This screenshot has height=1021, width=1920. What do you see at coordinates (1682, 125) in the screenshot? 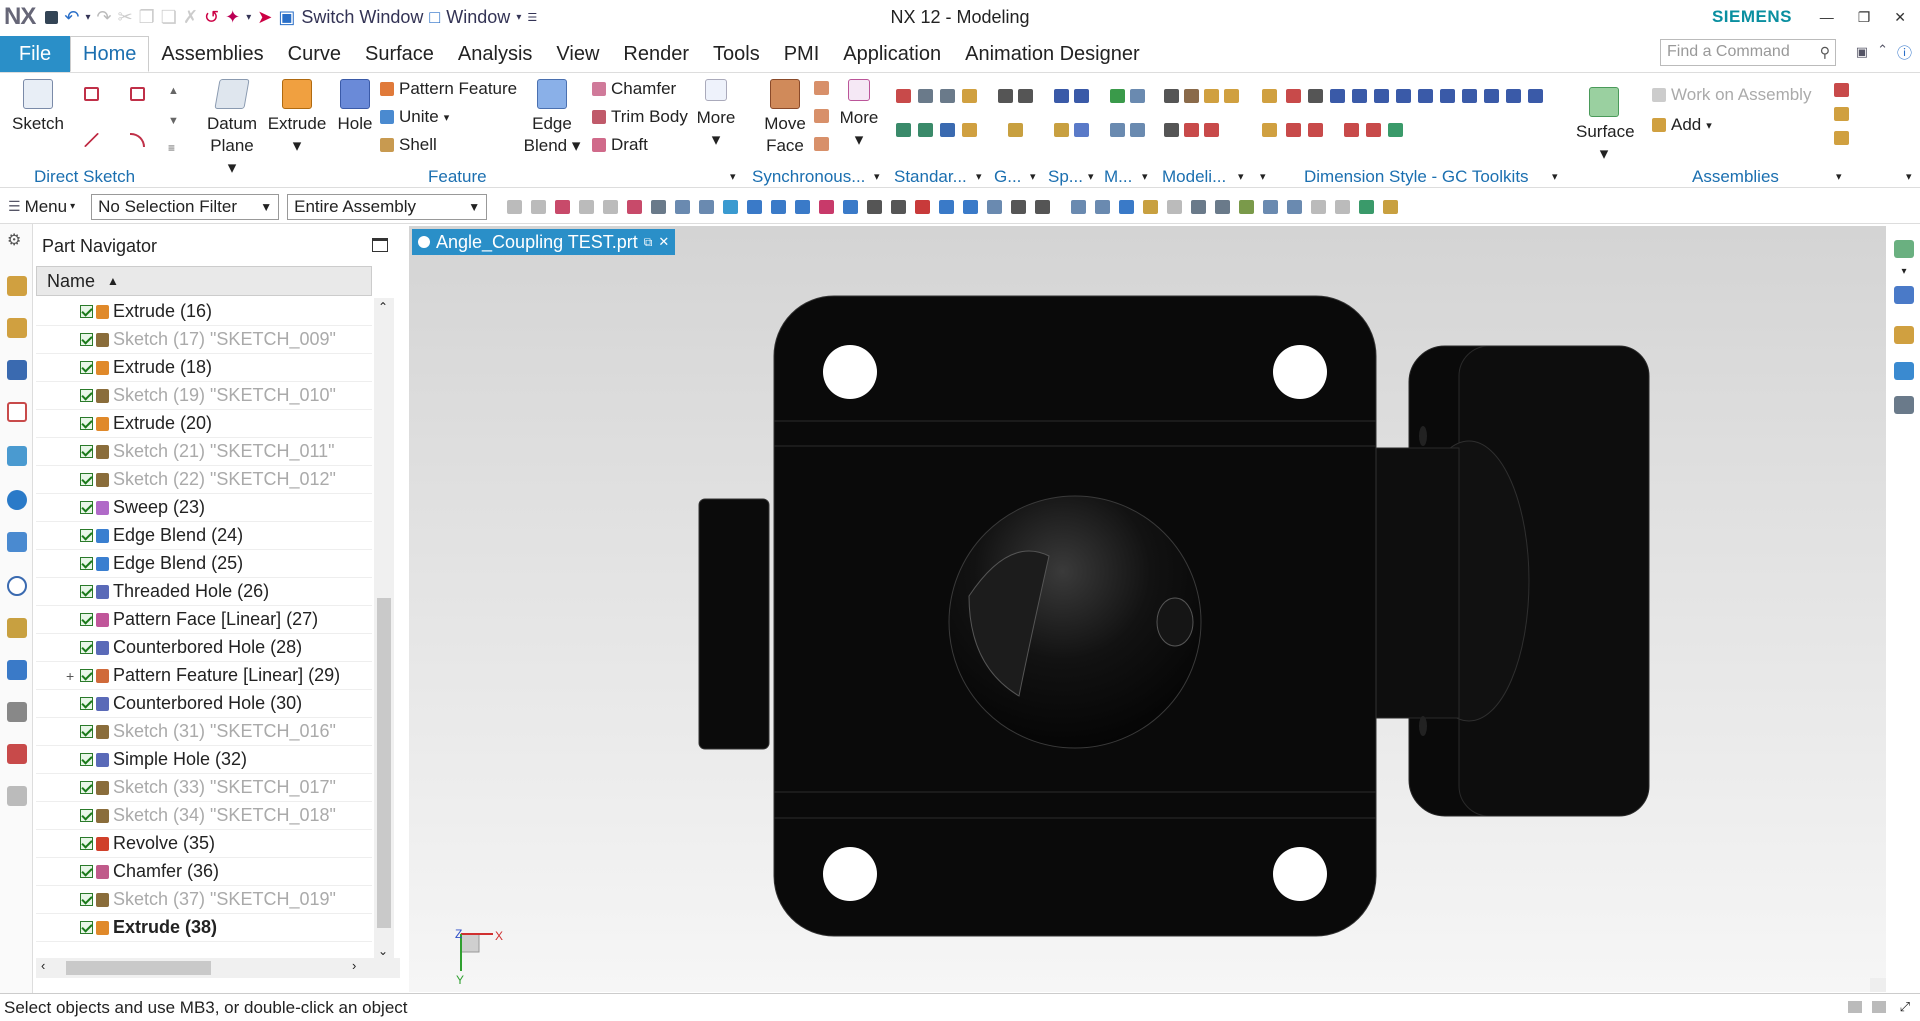
I see `add-component-button: Add ▾` at bounding box center [1682, 125].